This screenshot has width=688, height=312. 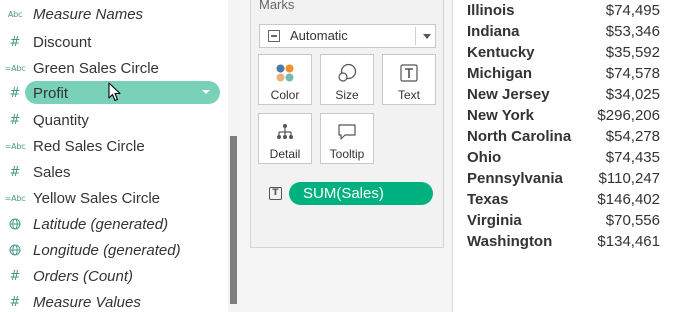 What do you see at coordinates (347, 132) in the screenshot?
I see `tooltip-icon` at bounding box center [347, 132].